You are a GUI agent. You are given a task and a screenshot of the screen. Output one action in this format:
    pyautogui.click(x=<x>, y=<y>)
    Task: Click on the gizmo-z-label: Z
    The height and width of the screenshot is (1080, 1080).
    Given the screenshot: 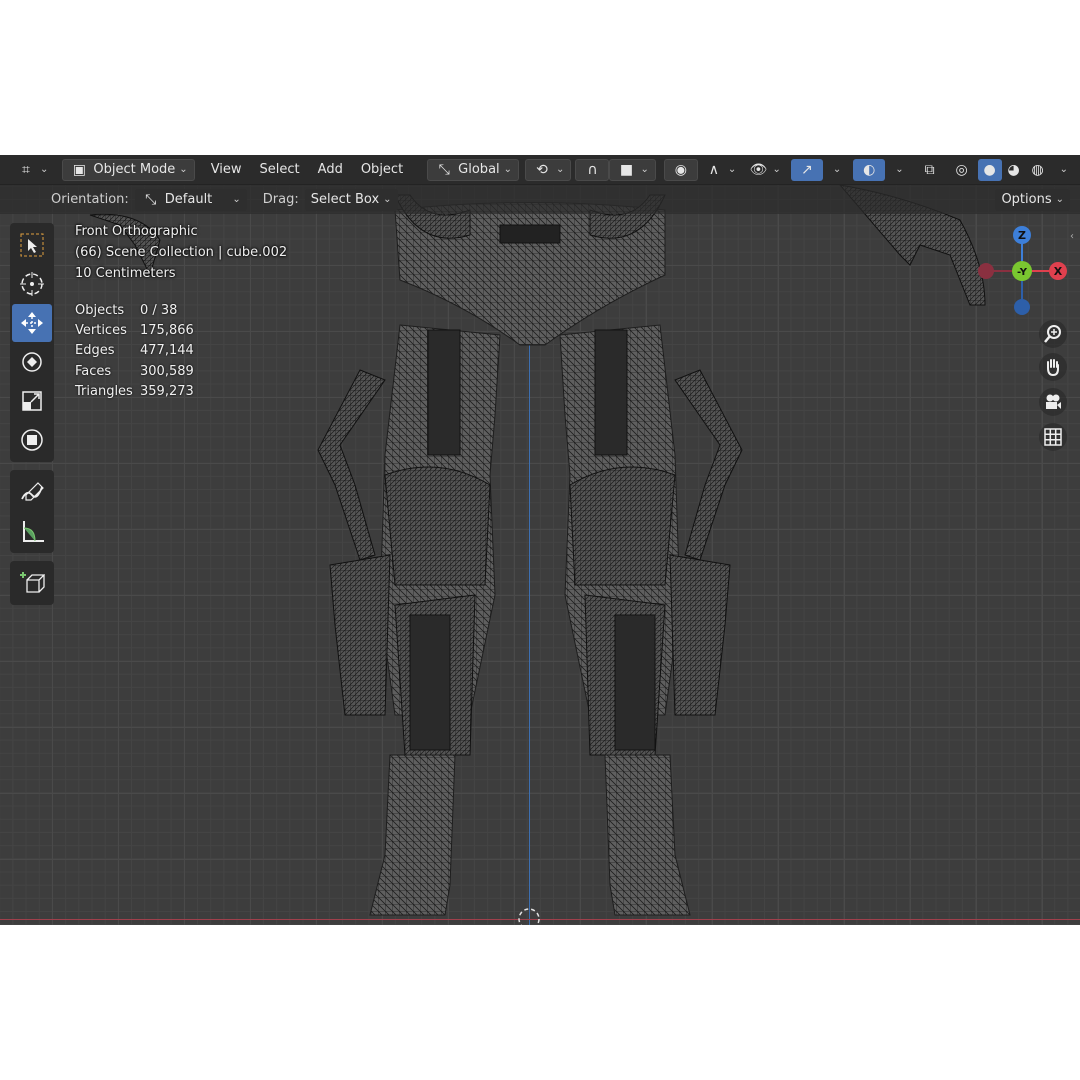 What is the action you would take?
    pyautogui.click(x=1022, y=235)
    